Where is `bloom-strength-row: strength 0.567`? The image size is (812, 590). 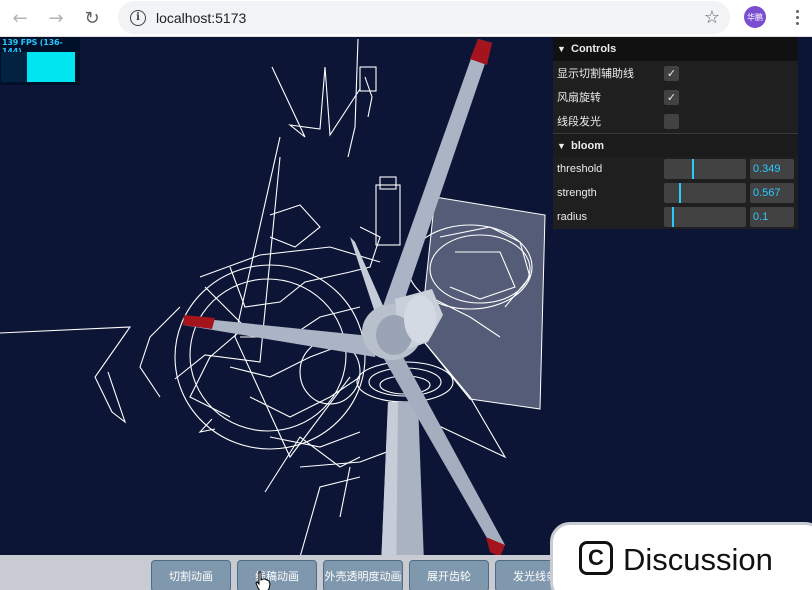 bloom-strength-row: strength 0.567 is located at coordinates (675, 193).